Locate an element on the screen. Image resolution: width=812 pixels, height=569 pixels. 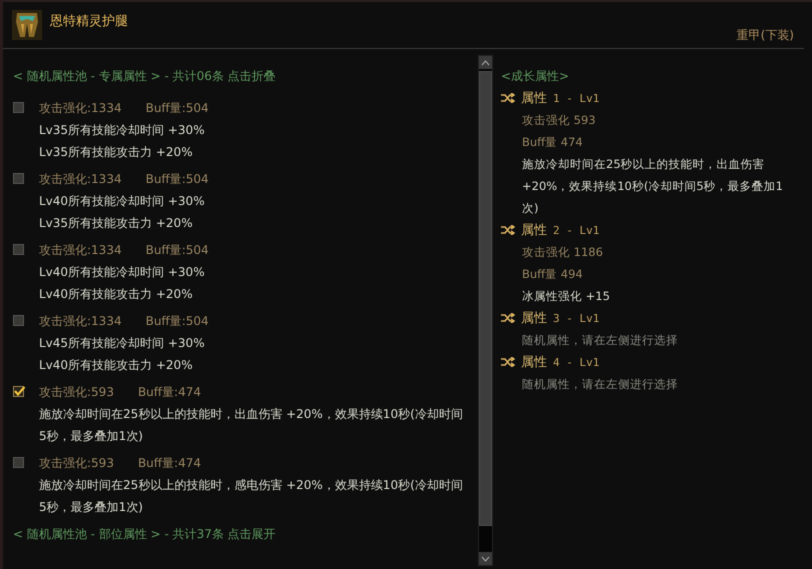
section-title: <成长属性> is located at coordinates (535, 76).